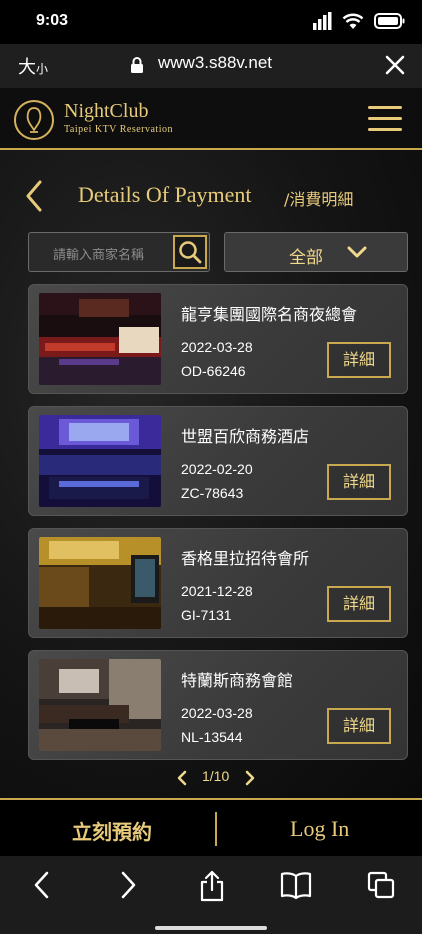  Describe the element at coordinates (118, 129) in the screenshot. I see `logo-subtitle: Taipei KTV Reservation` at that location.